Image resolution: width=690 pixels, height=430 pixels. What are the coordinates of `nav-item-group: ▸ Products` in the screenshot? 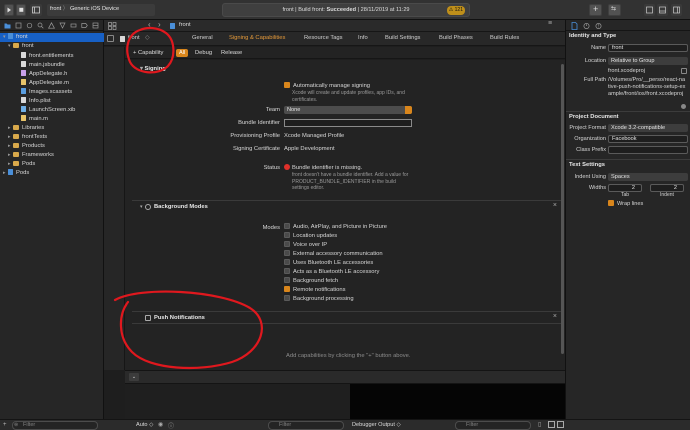 It's located at (26, 146).